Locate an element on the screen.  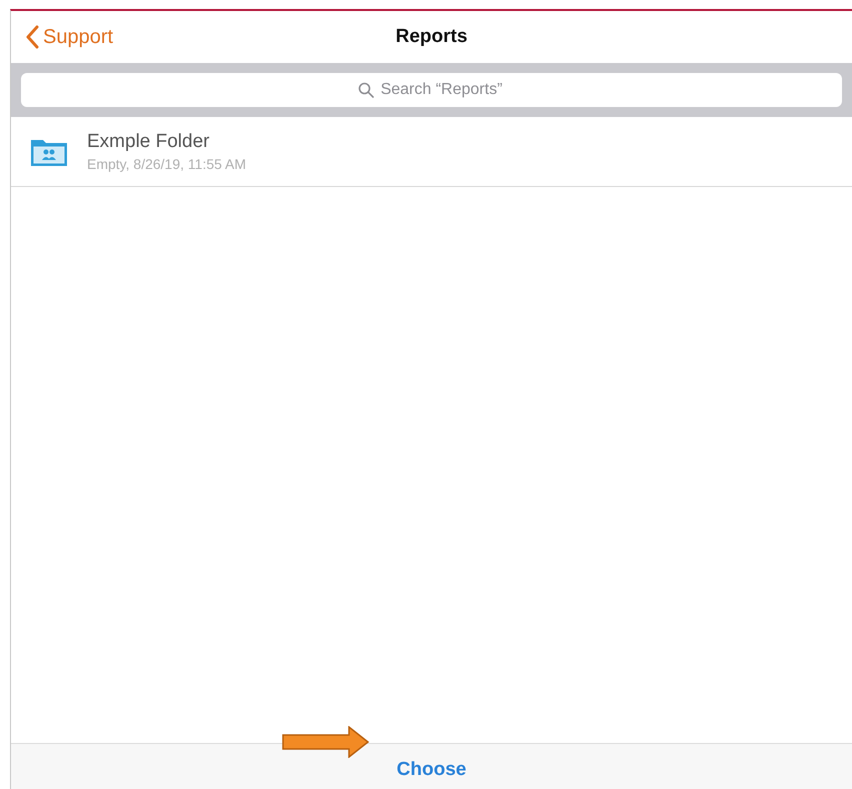
search-field: Search “Reports” is located at coordinates (431, 90).